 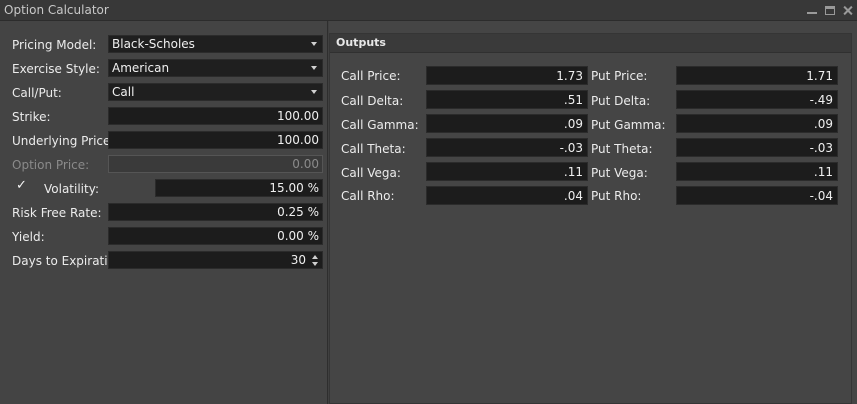 What do you see at coordinates (141, 68) in the screenshot?
I see `exercise-style-value: American` at bounding box center [141, 68].